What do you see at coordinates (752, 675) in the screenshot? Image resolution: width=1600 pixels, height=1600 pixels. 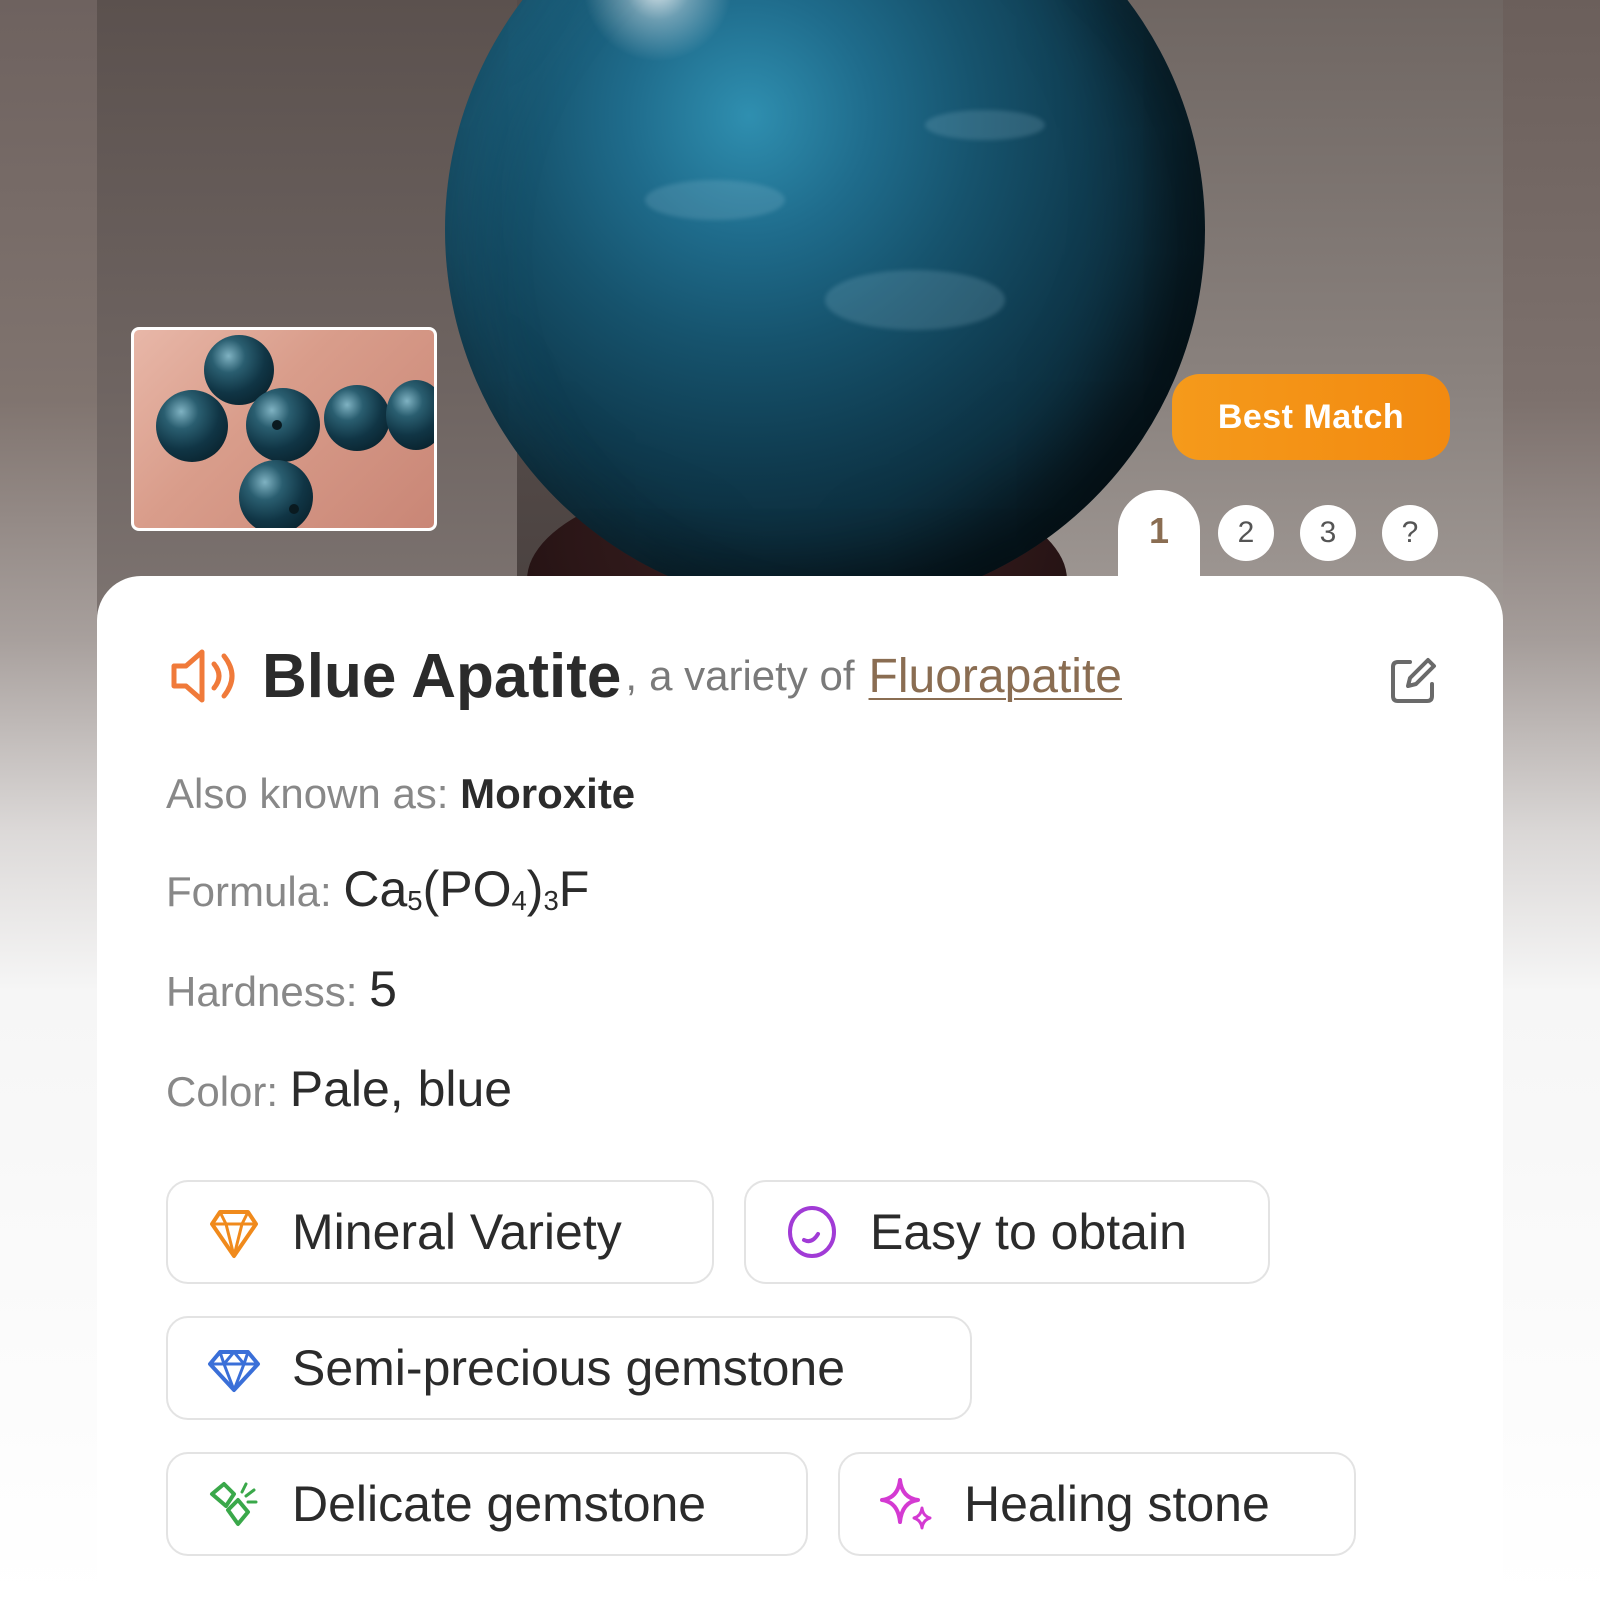 I see `variety-prefix: a variety of` at bounding box center [752, 675].